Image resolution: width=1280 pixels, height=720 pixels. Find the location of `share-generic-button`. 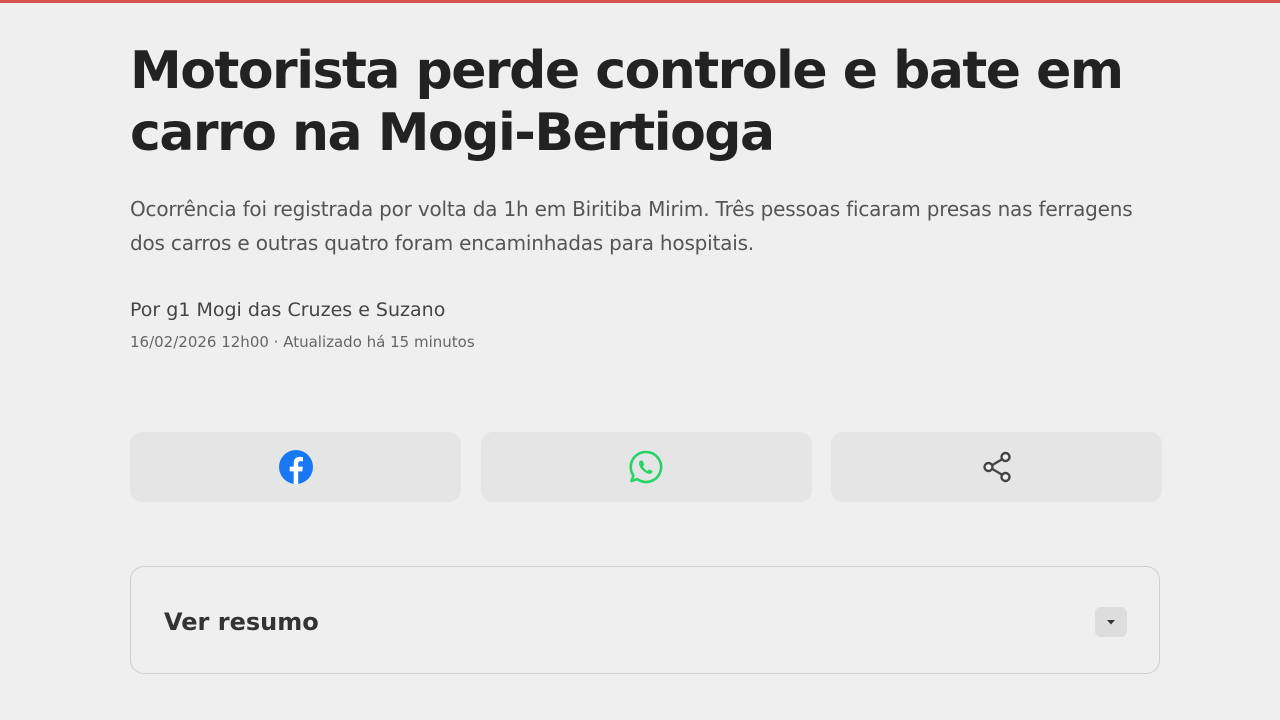

share-generic-button is located at coordinates (996, 467).